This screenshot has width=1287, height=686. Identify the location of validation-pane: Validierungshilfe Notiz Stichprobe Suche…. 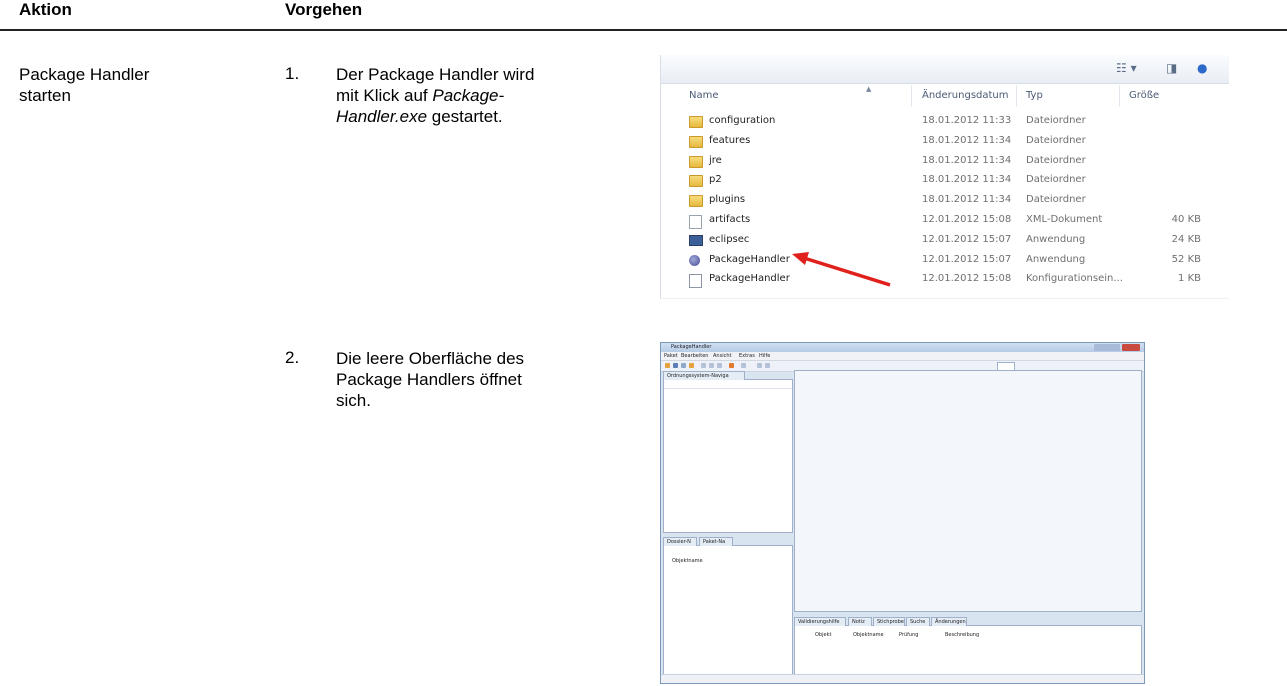
(968, 646).